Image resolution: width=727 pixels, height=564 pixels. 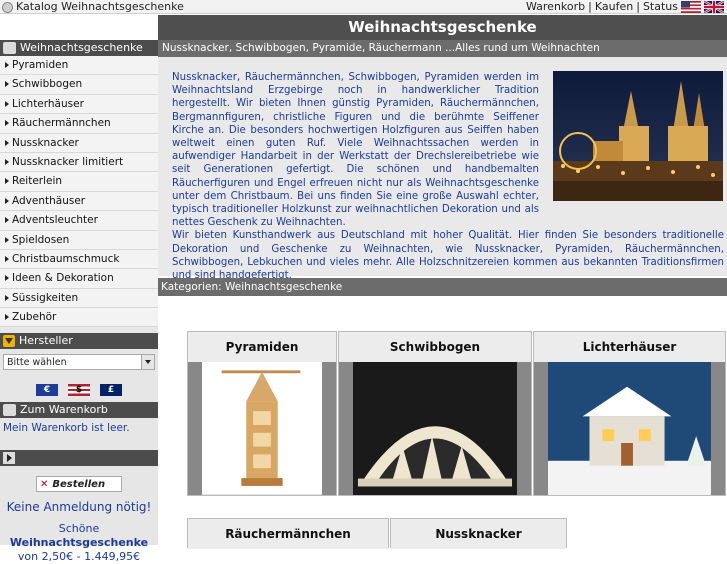 What do you see at coordinates (63, 278) in the screenshot?
I see `nav-label: Ideen & Dekoration` at bounding box center [63, 278].